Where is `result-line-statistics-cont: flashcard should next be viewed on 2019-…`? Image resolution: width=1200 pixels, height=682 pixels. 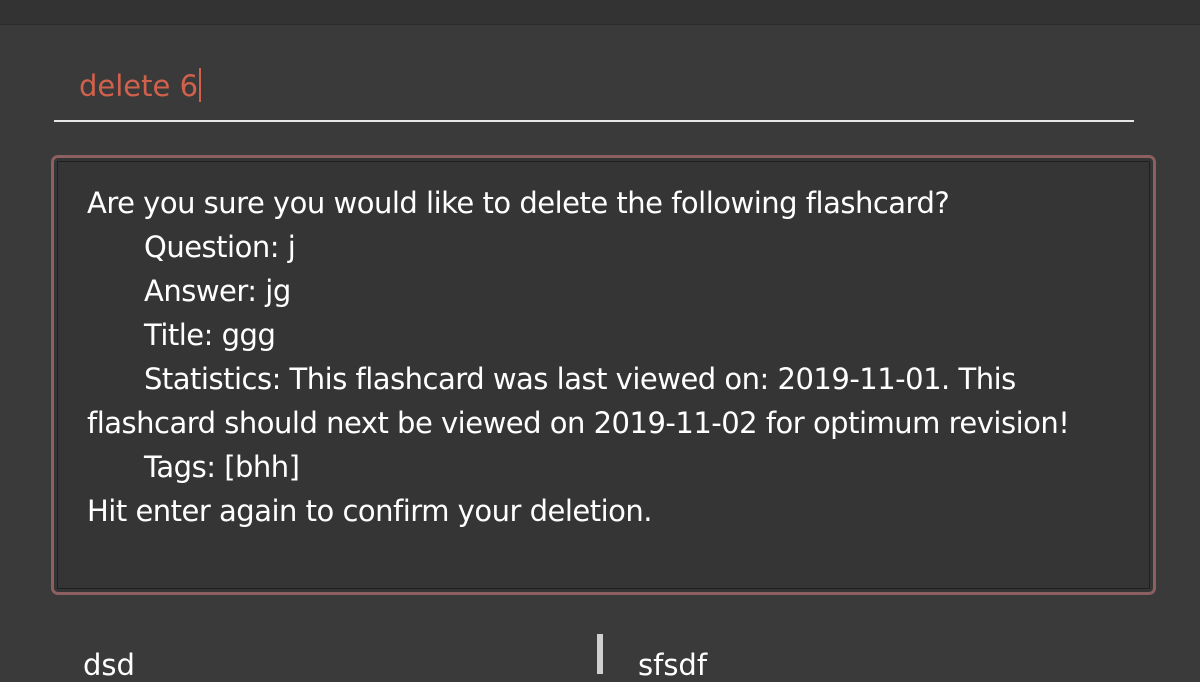 result-line-statistics-cont: flashcard should next be viewed on 2019-… is located at coordinates (578, 423).